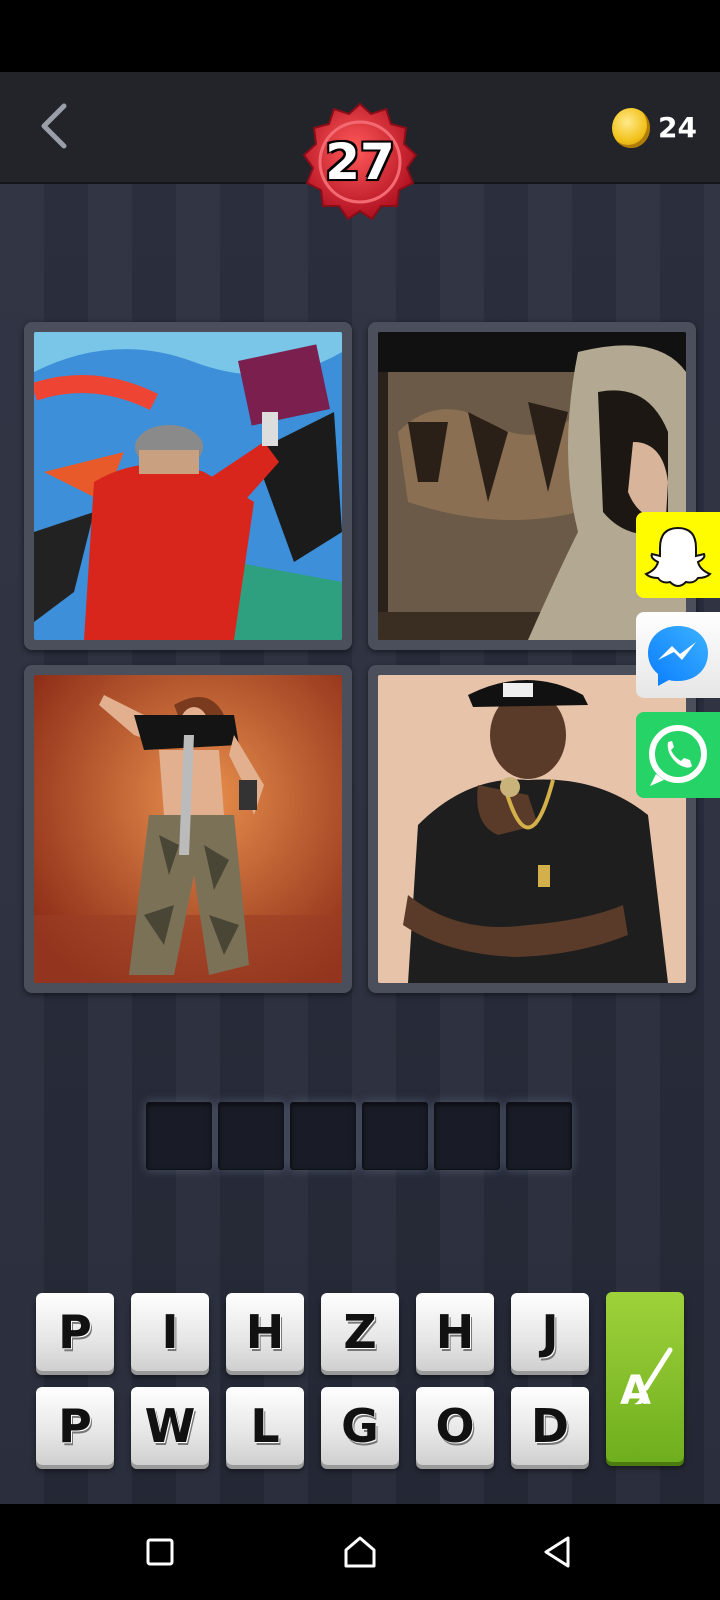 This screenshot has width=720, height=1600. I want to click on graffiti-spray-painter-image, so click(188, 486).